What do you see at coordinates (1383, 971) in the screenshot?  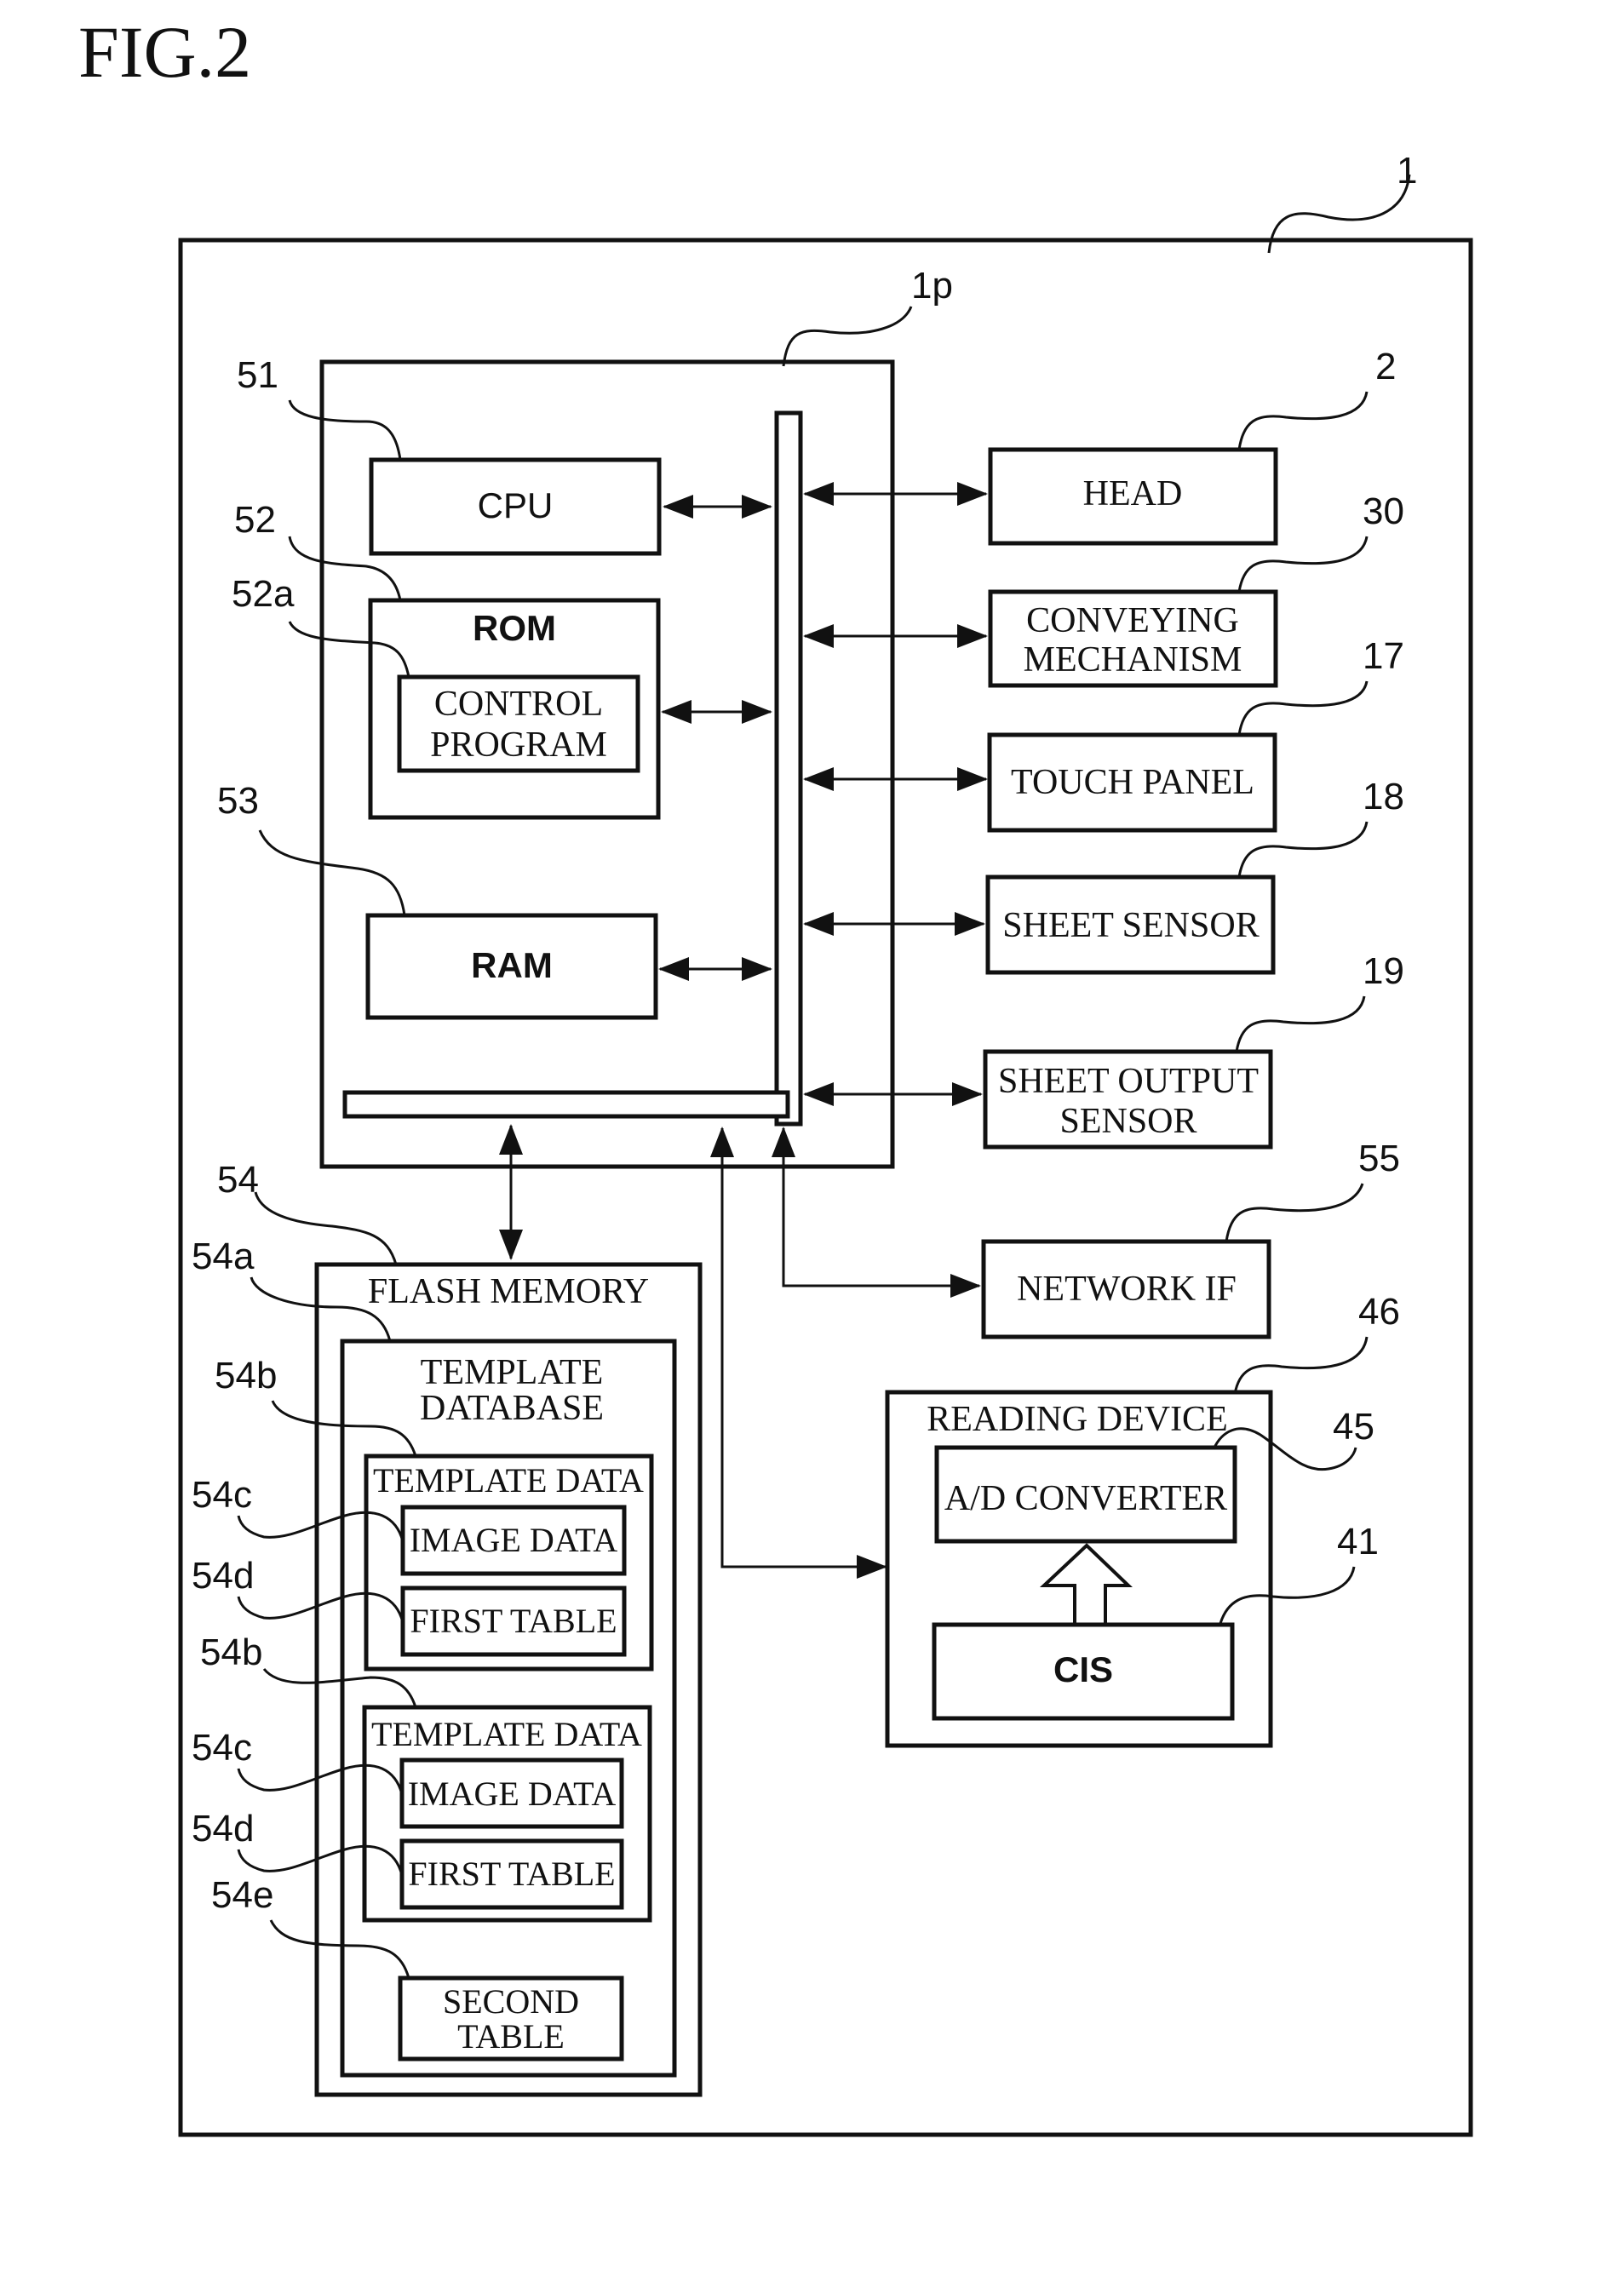 I see `ref-sheet-output-sensor: 19` at bounding box center [1383, 971].